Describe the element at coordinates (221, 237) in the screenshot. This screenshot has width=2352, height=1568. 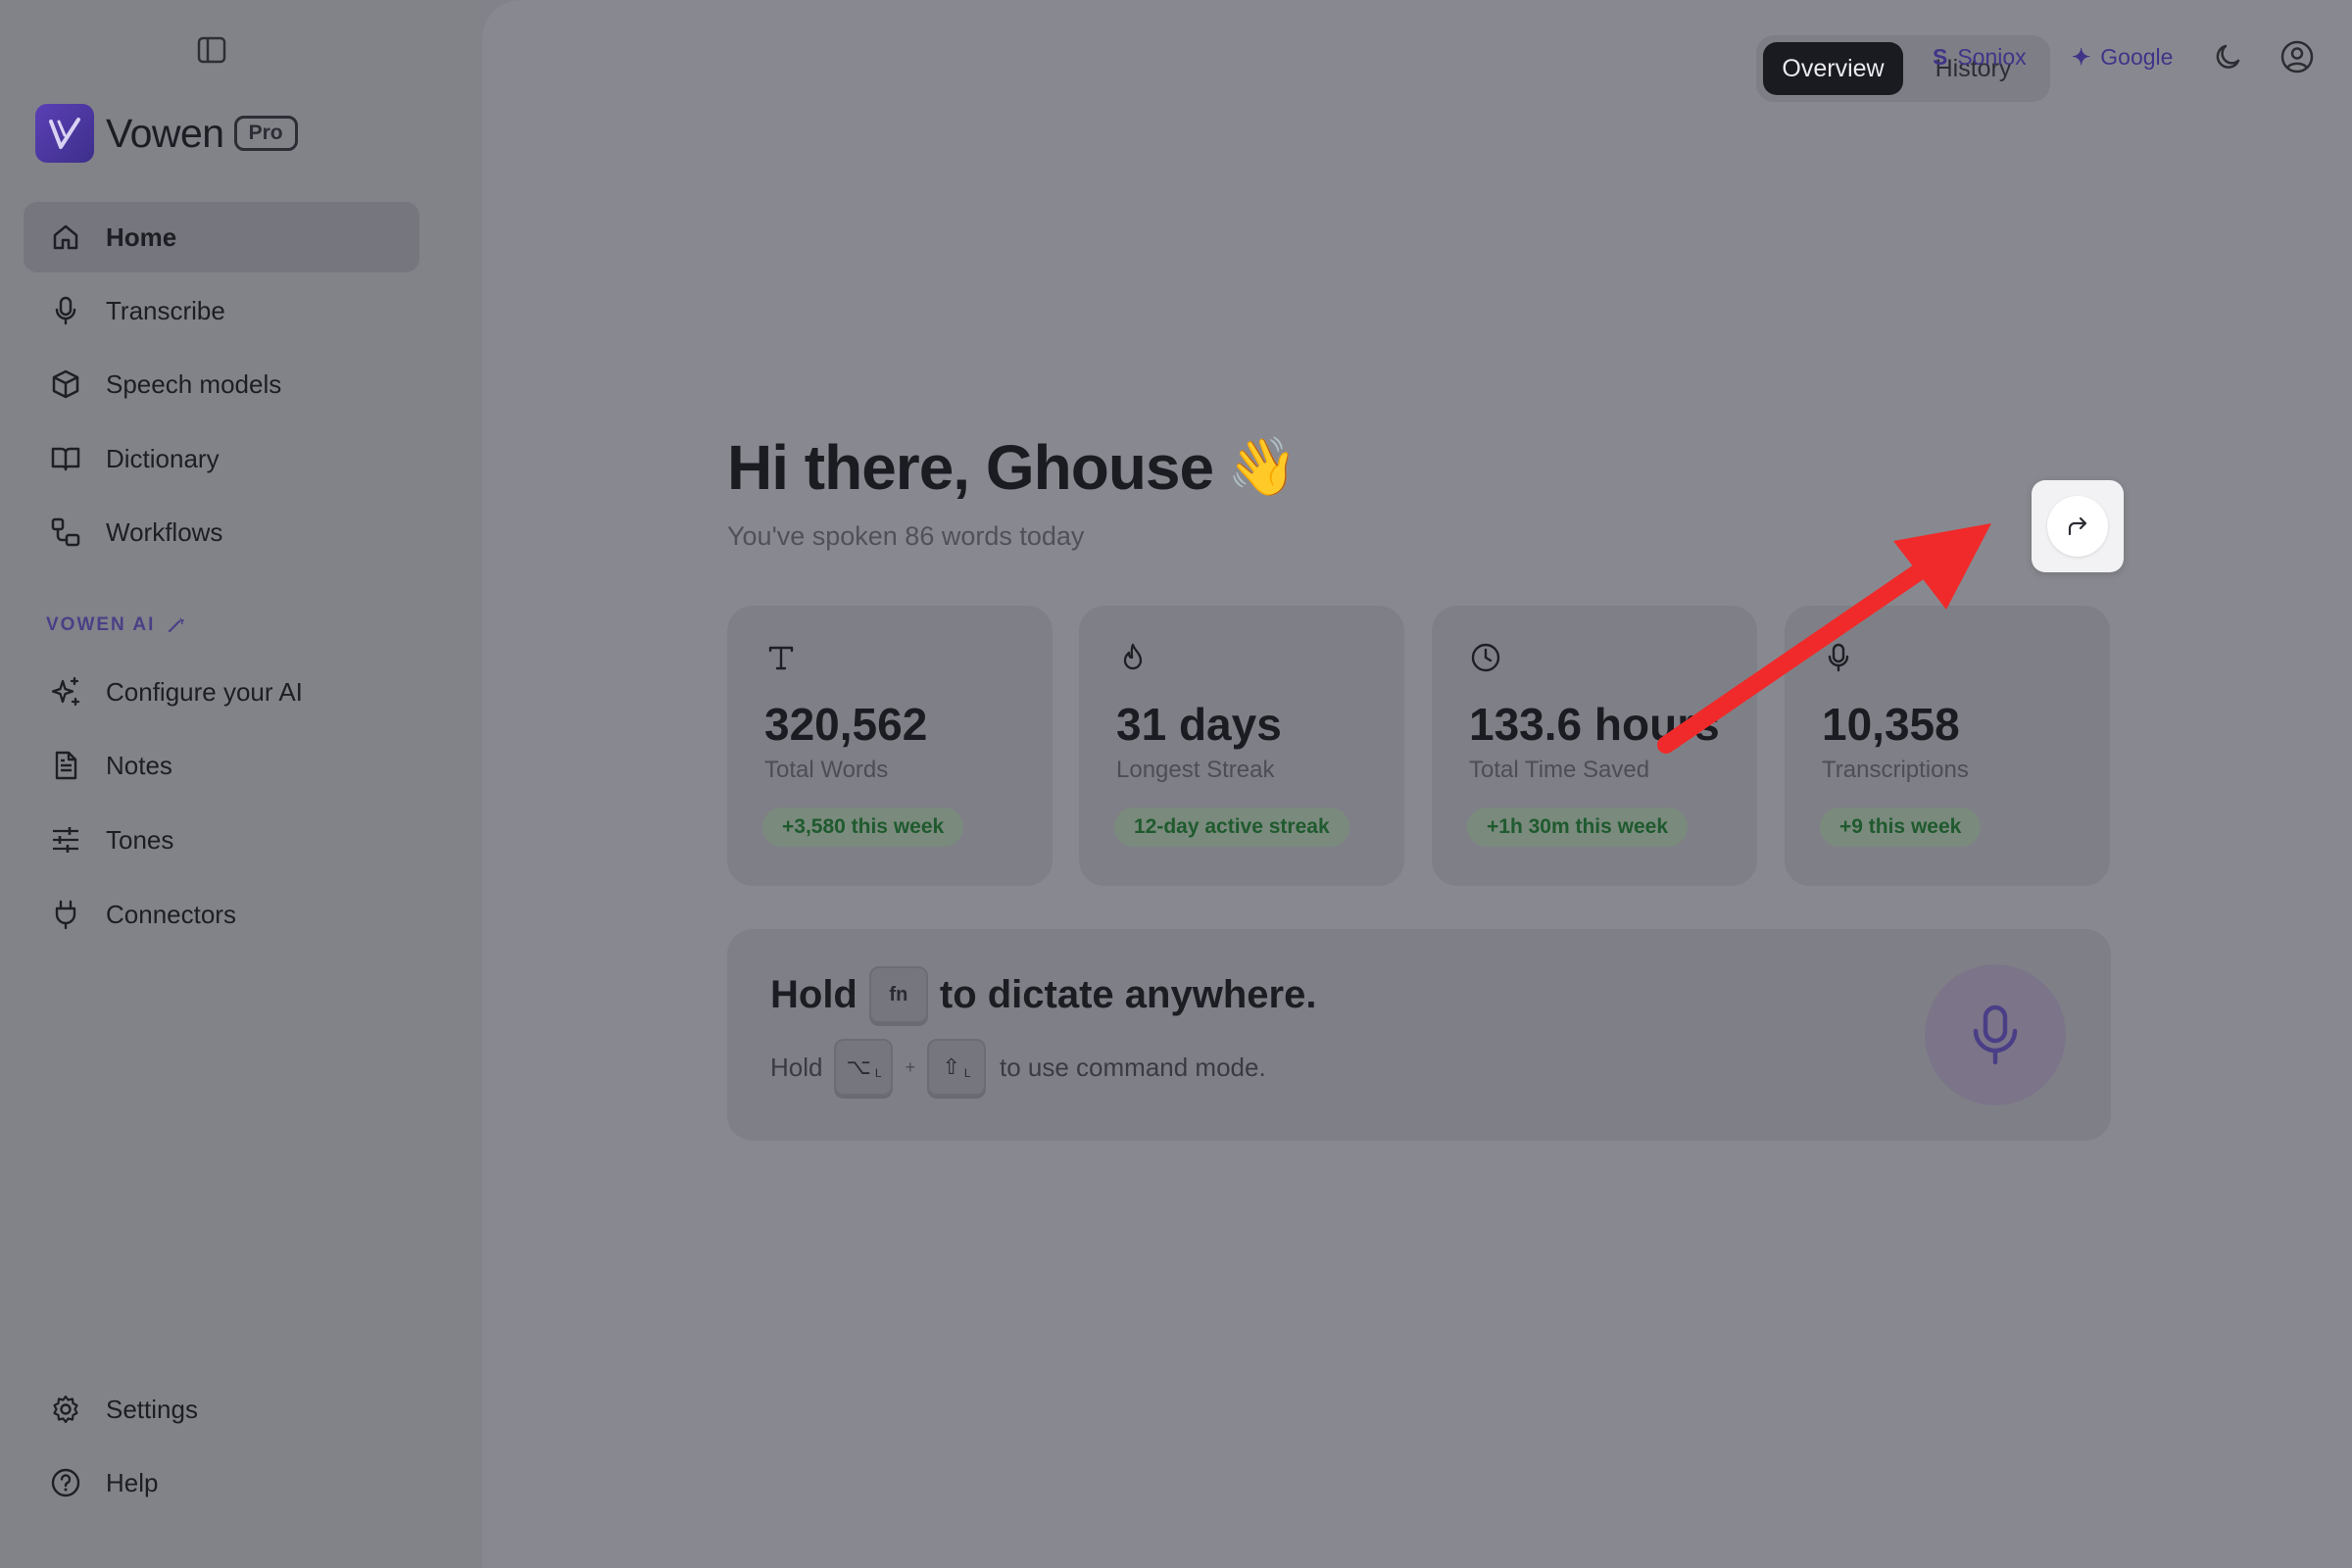
I see `sidebar-item-home: Home` at that location.